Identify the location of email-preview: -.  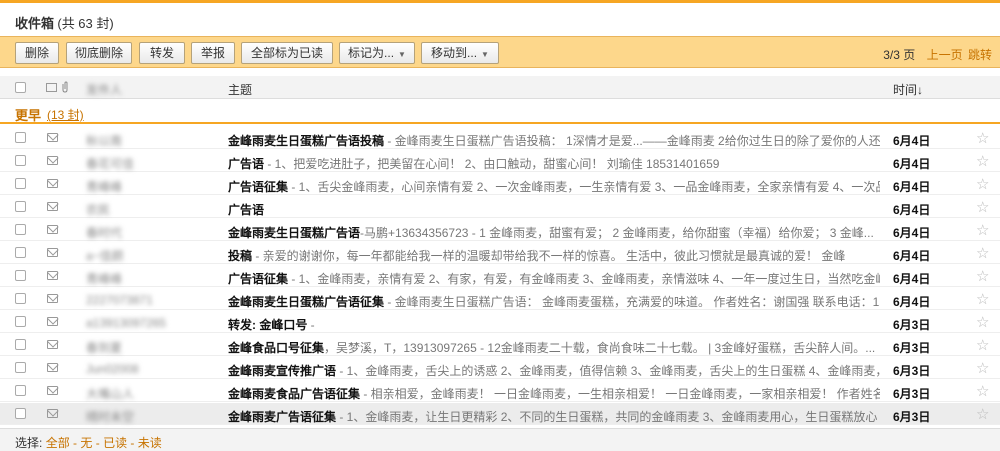
(311, 325).